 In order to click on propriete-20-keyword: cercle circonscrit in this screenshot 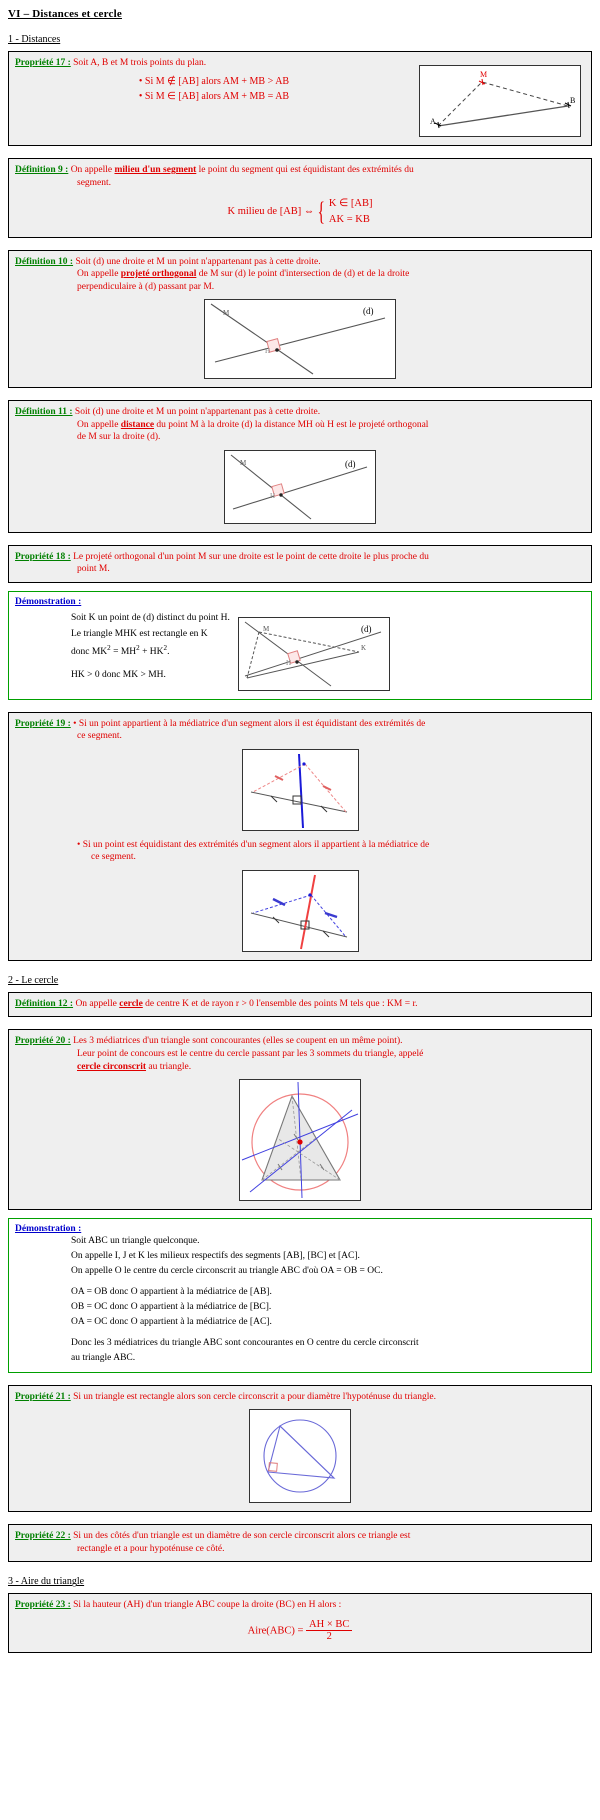, I will do `click(112, 1066)`.